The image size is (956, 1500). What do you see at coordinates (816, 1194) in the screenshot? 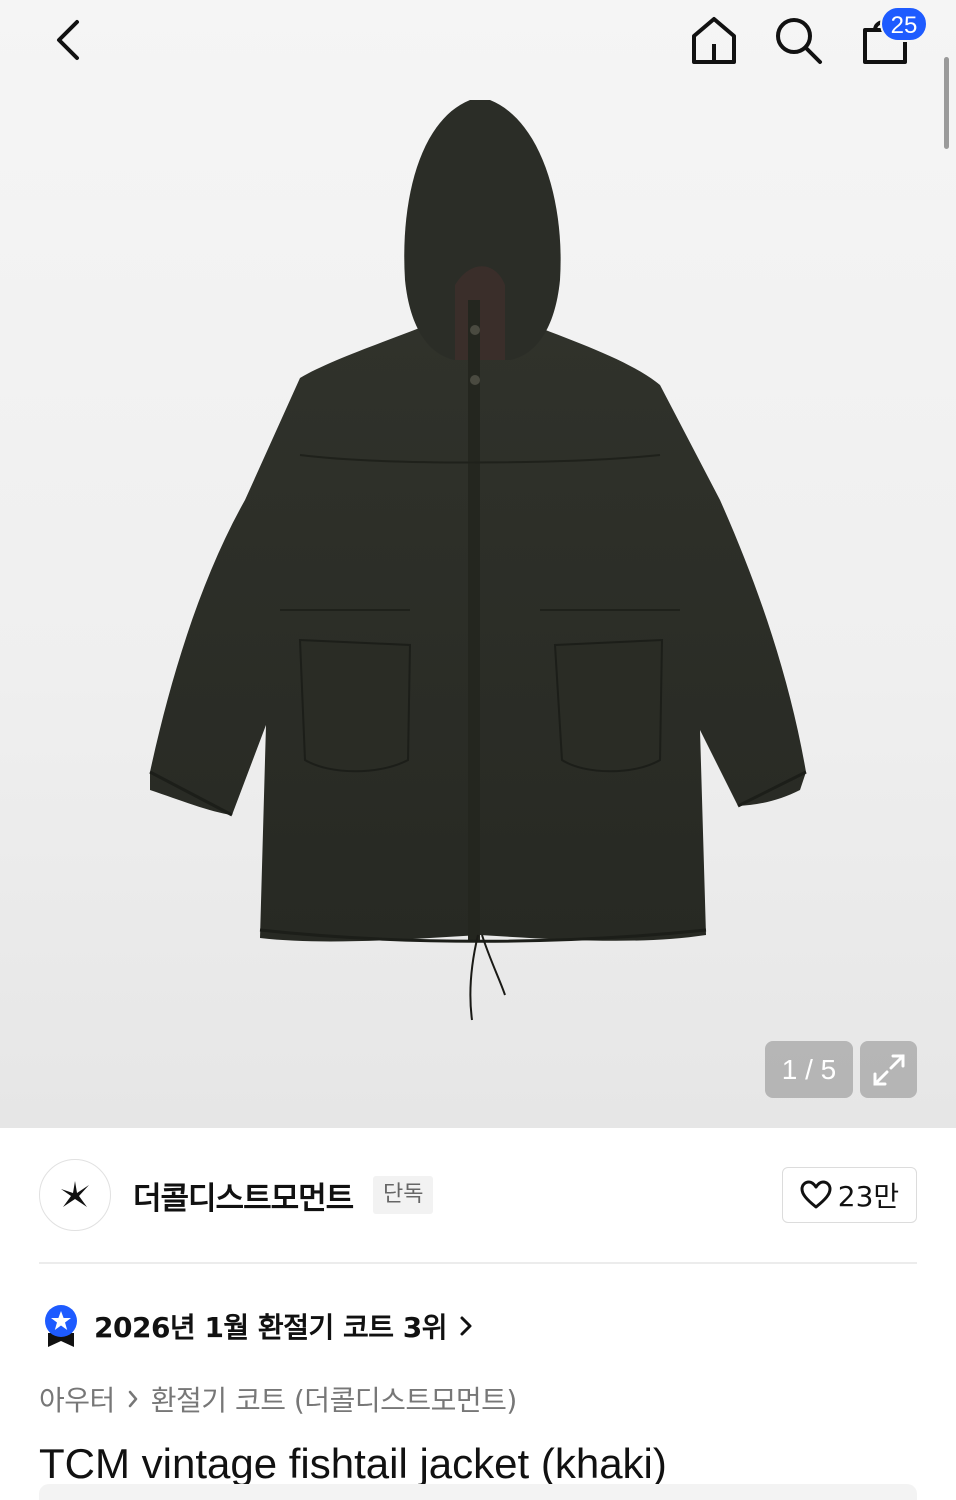
I see `heart-icon` at bounding box center [816, 1194].